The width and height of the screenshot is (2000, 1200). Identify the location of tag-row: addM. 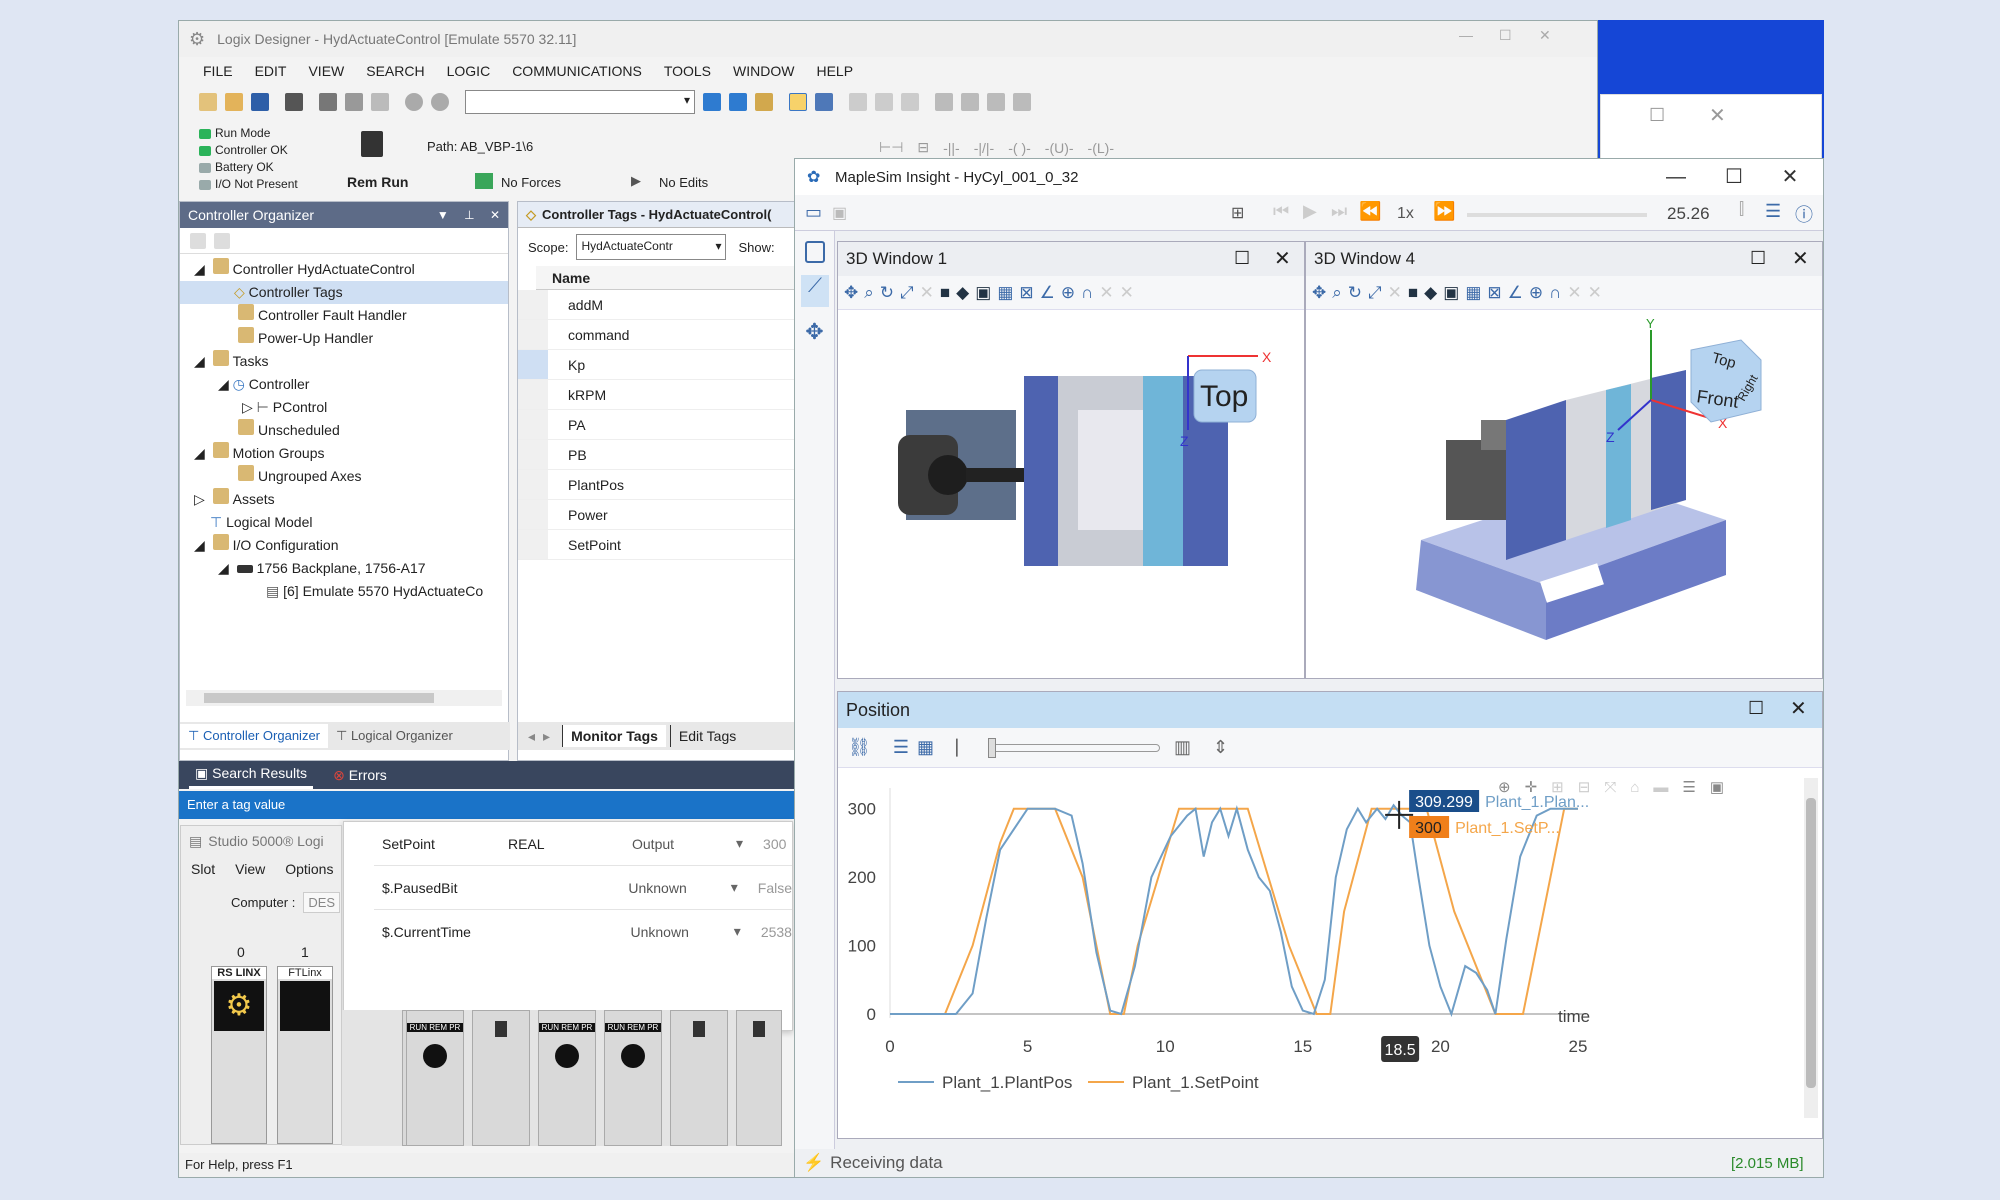
(662, 305).